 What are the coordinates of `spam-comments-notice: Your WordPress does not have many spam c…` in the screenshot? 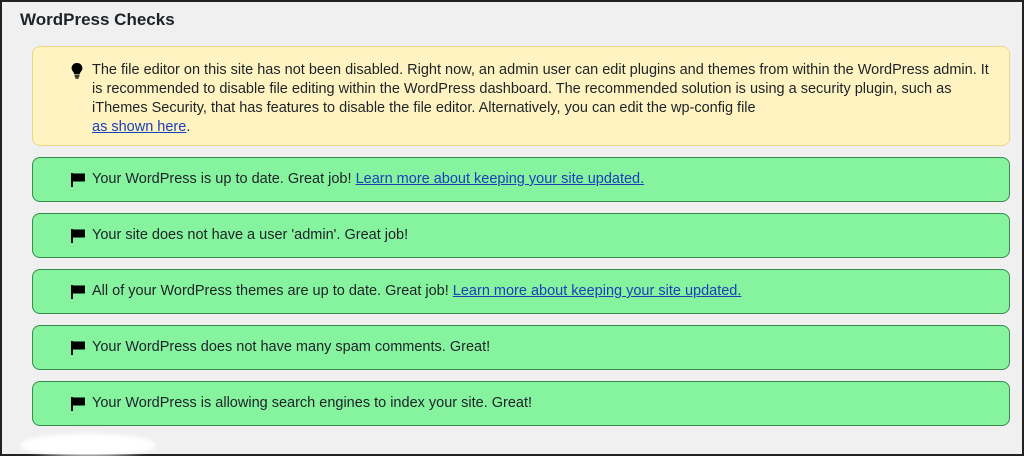 It's located at (521, 347).